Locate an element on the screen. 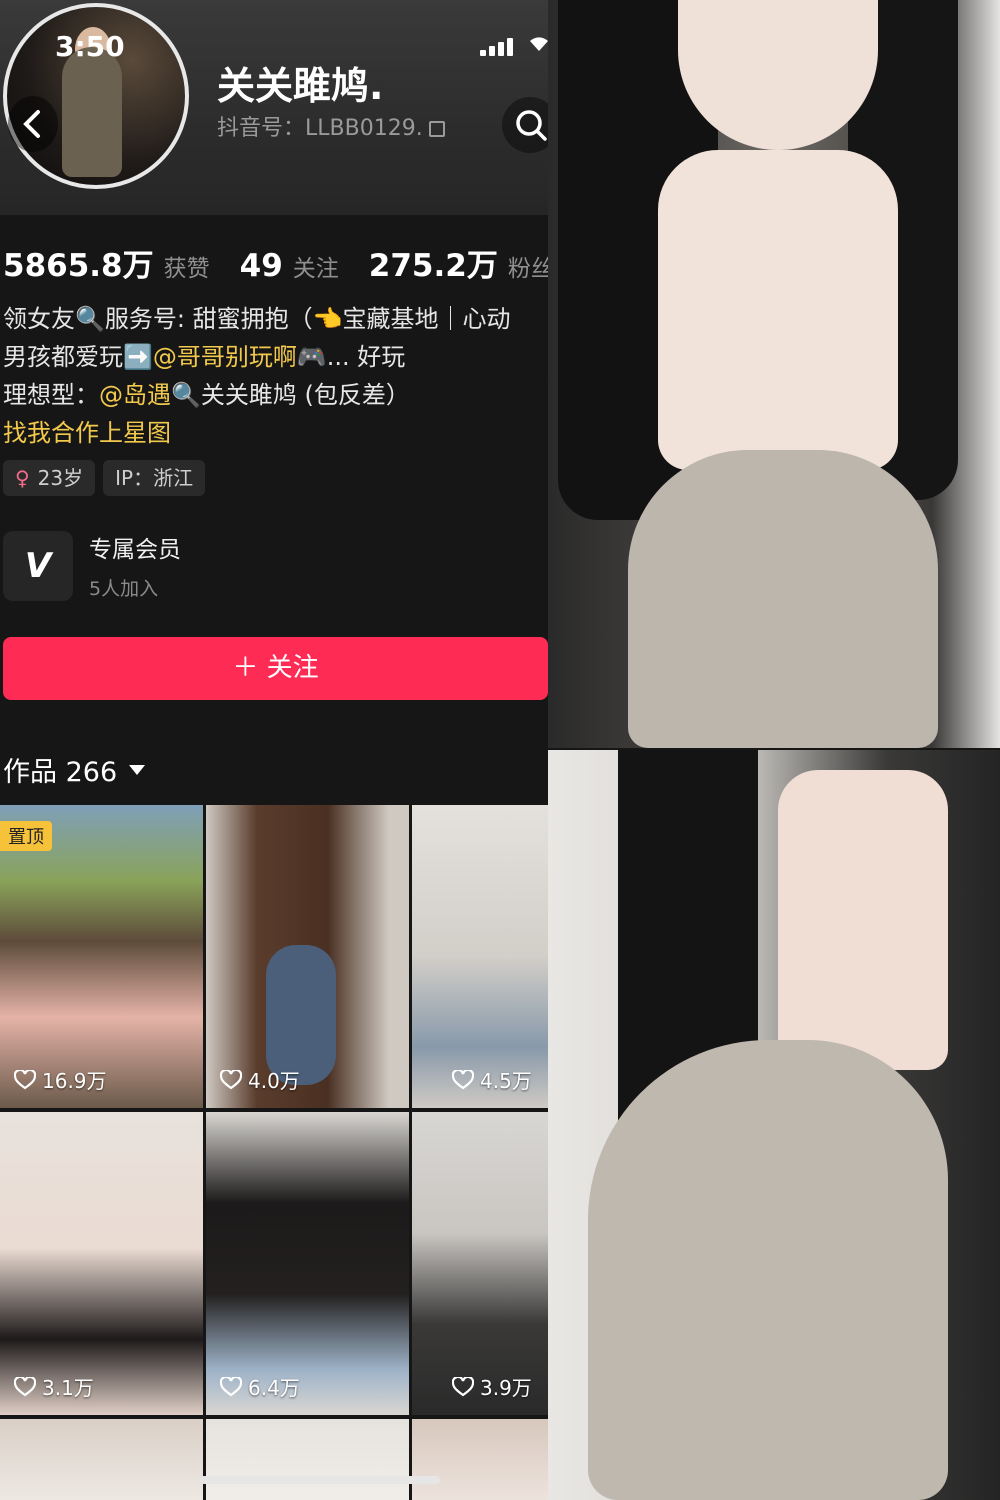 The image size is (1000, 1500). membership-title: 专属会员 is located at coordinates (135, 550).